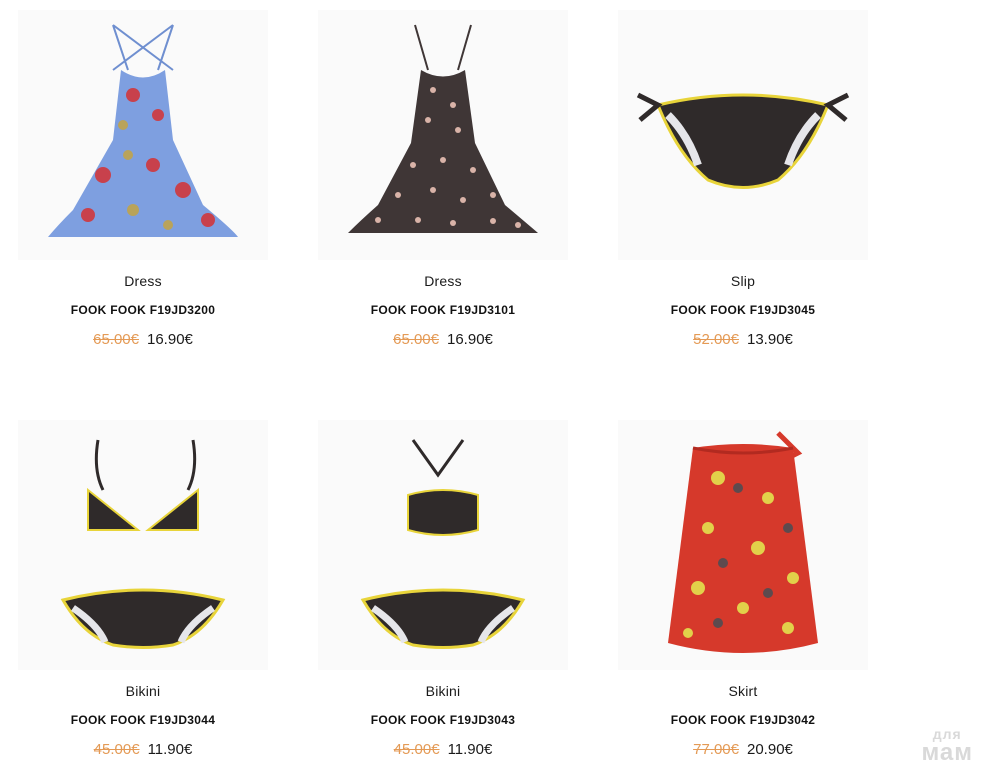 The width and height of the screenshot is (989, 775). Describe the element at coordinates (716, 749) in the screenshot. I see `old-price: 77.00€` at that location.